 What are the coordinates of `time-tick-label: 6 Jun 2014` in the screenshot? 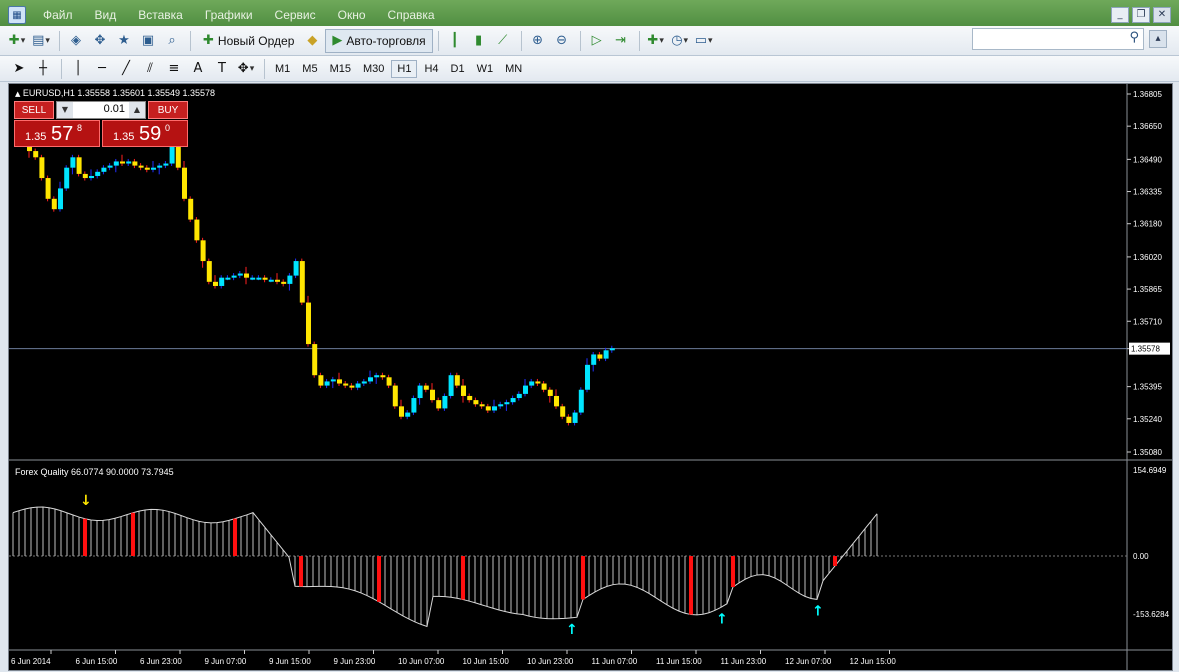 It's located at (31, 661).